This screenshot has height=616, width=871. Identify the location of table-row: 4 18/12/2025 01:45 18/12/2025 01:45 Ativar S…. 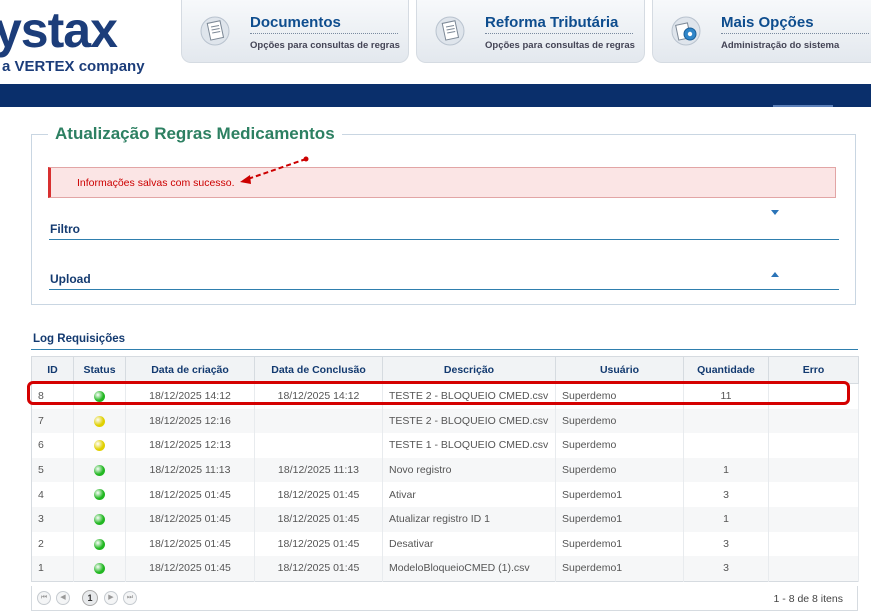
(445, 494).